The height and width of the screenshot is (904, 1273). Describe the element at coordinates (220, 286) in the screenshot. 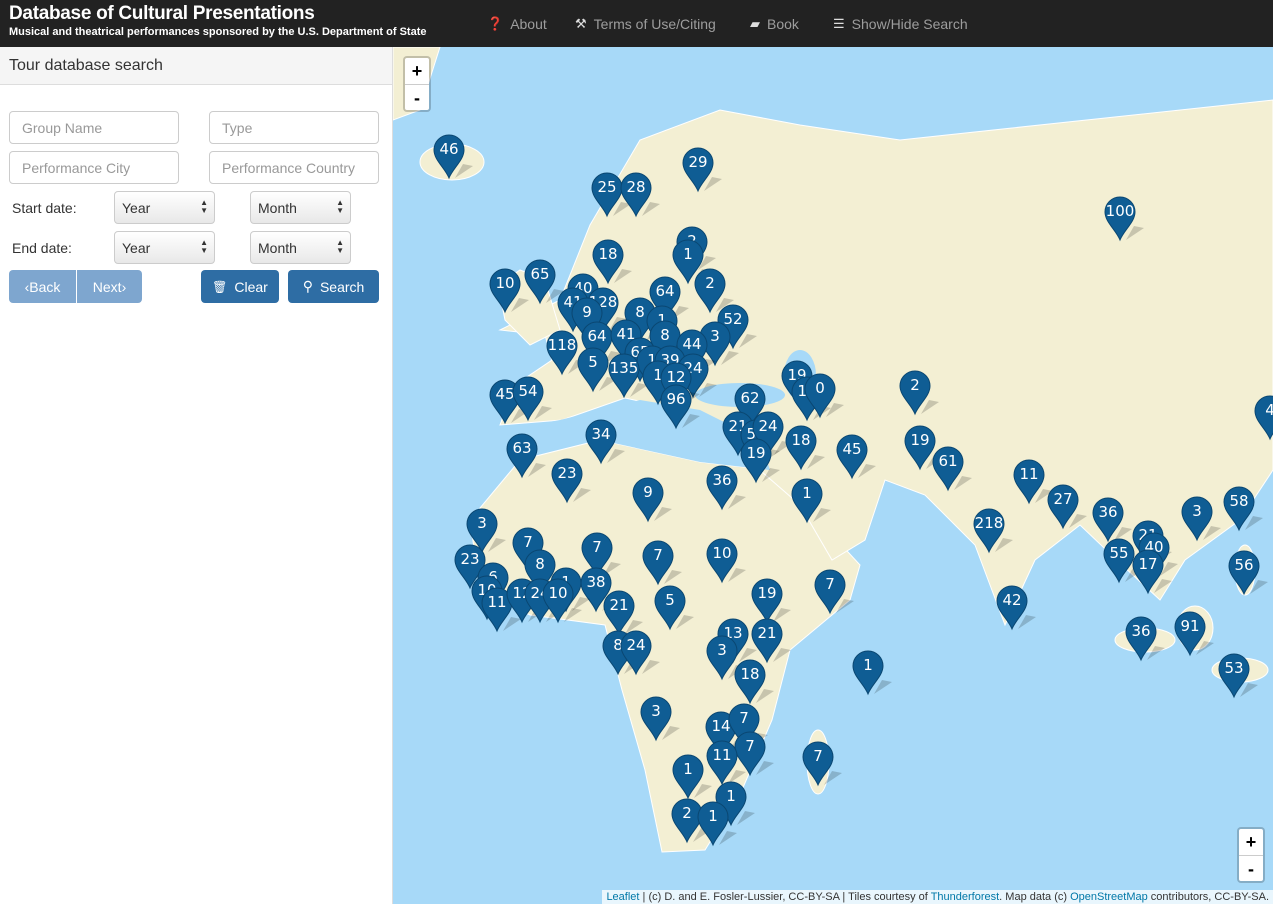

I see `trash-icon: 🗑` at that location.